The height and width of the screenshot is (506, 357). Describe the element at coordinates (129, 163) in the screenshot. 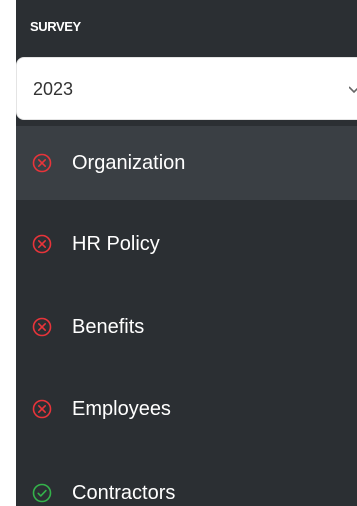

I see `sidebar-item-label: Organization` at that location.